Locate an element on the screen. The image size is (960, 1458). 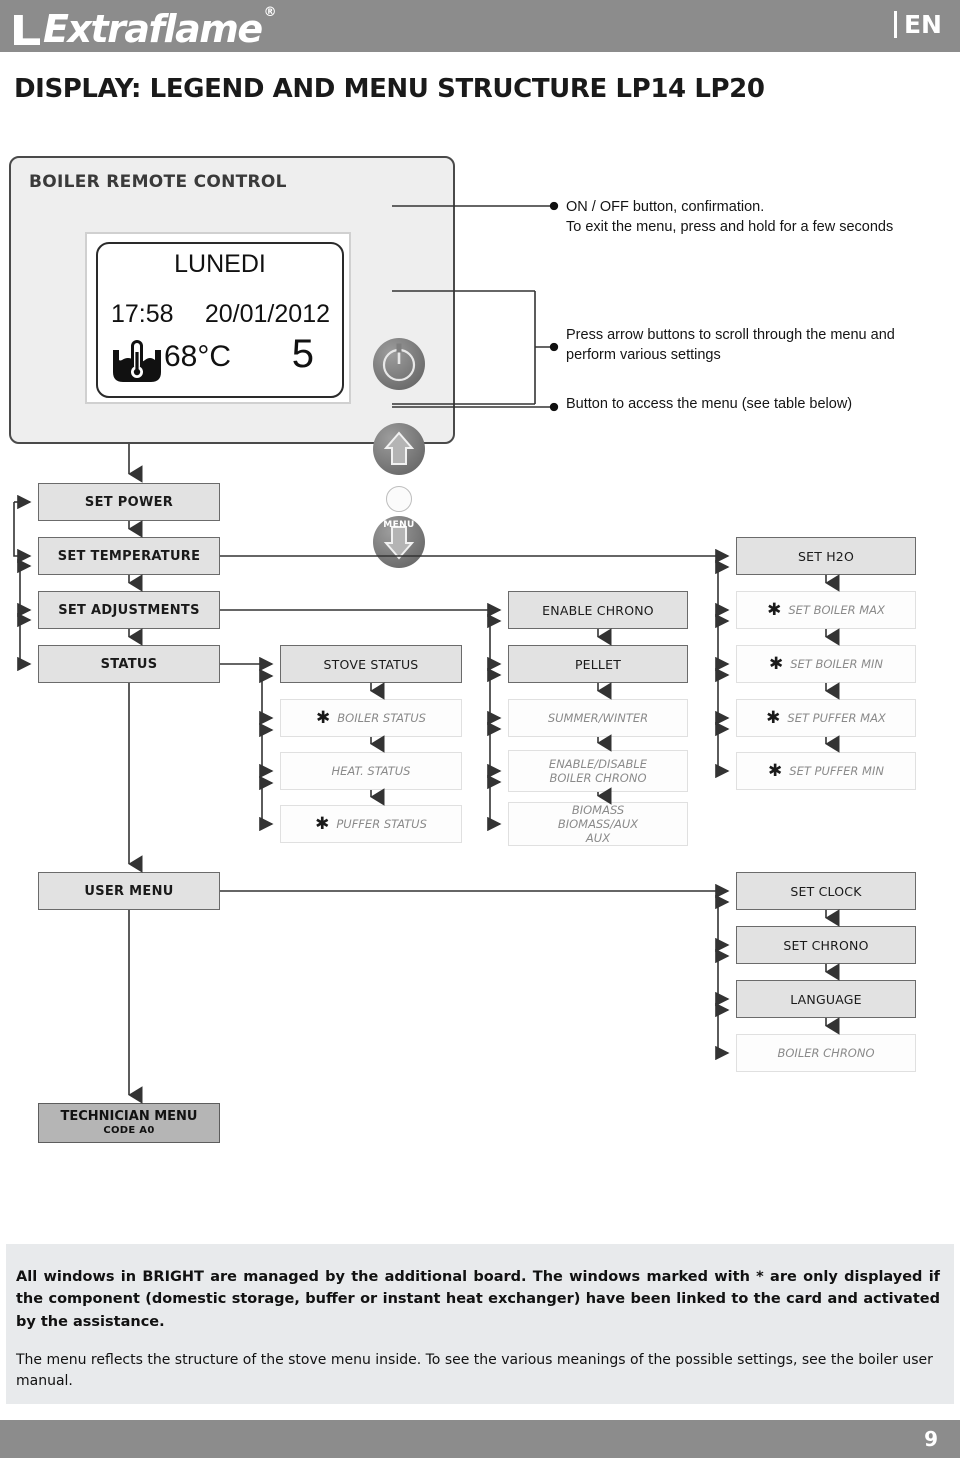
node-label: HEAT. STATUS is located at coordinates (371, 771).